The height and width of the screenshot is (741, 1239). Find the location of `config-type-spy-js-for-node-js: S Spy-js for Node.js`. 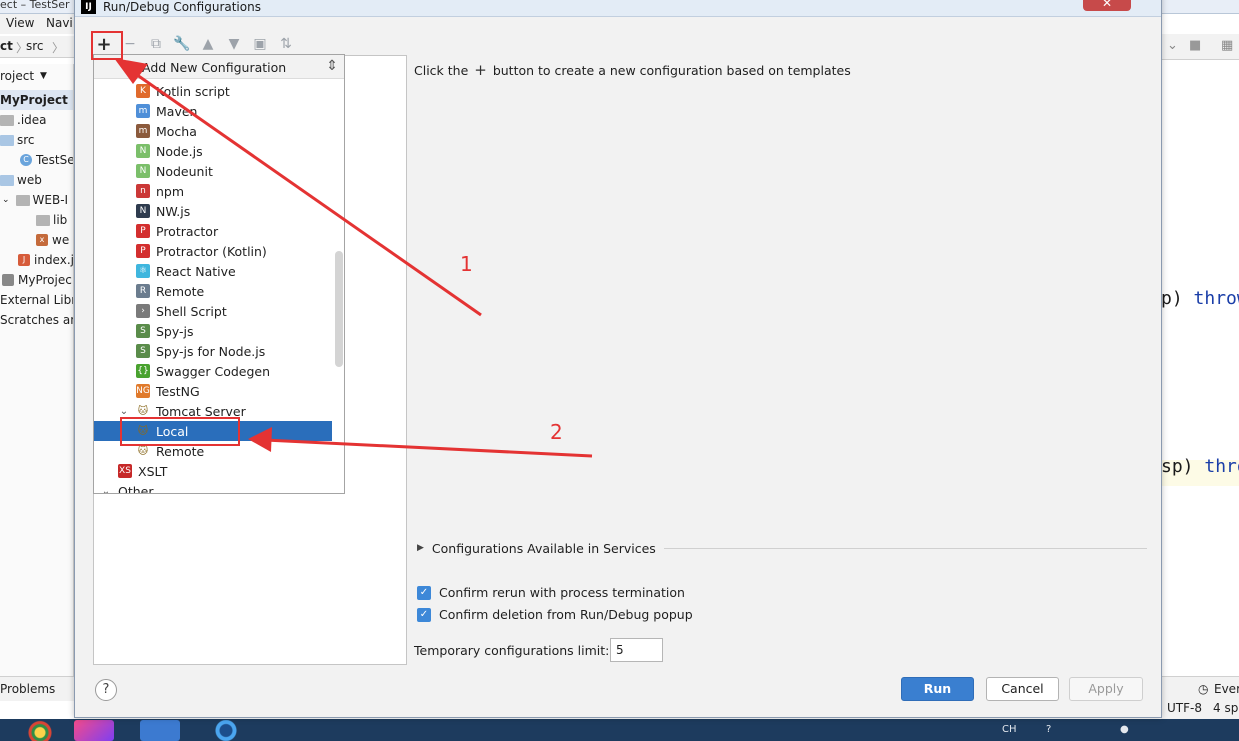

config-type-spy-js-for-node-js: S Spy-js for Node.js is located at coordinates (213, 351).